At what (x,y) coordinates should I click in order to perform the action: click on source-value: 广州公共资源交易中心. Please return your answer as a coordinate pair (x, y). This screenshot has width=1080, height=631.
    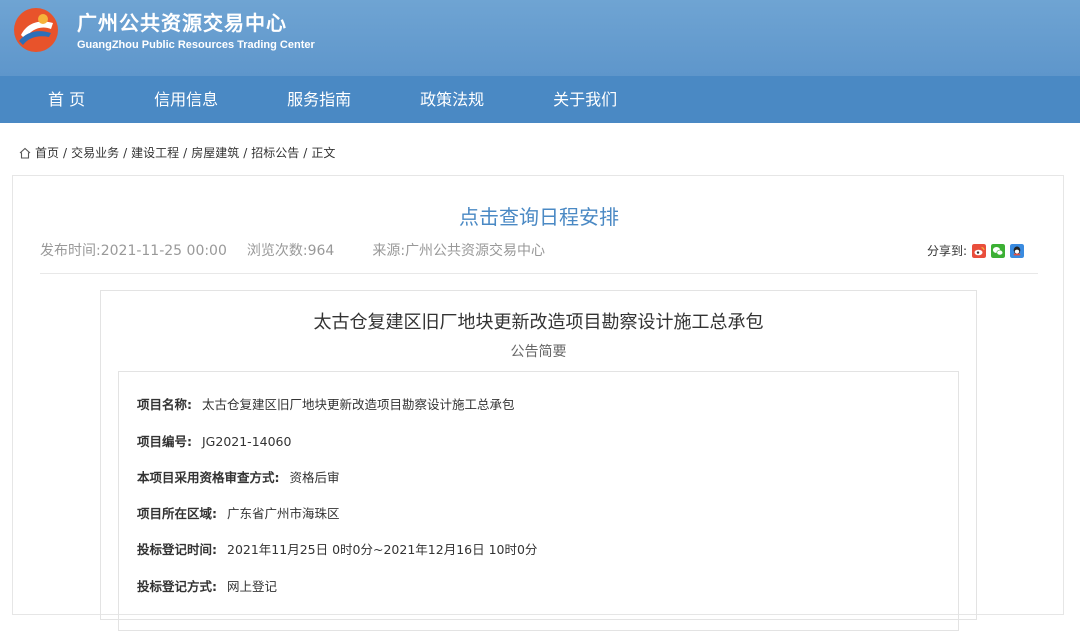
    Looking at the image, I should click on (475, 251).